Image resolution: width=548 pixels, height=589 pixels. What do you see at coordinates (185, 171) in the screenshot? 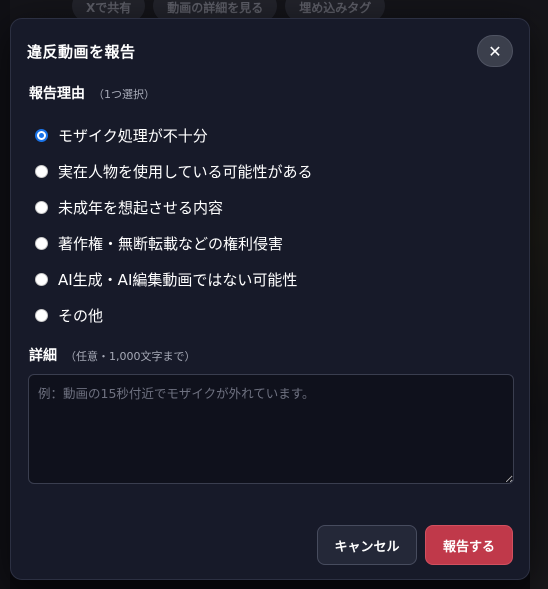
I see `reason-option-label: 実在人物を使用している可能性がある` at bounding box center [185, 171].